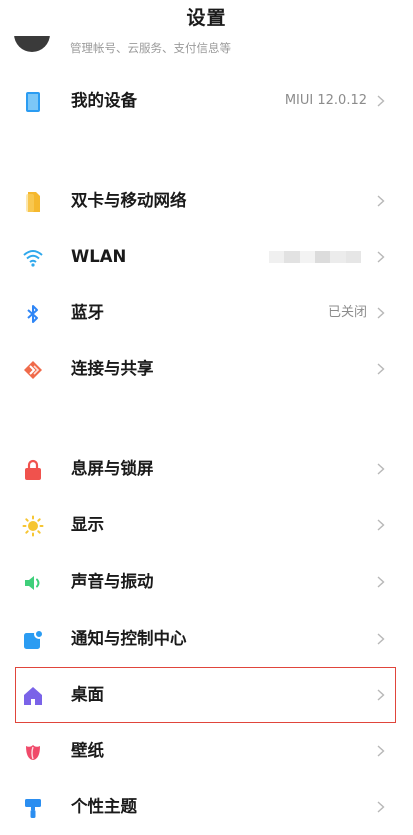  I want to click on lock-screen-item: 息屏与锁屏, so click(206, 469).